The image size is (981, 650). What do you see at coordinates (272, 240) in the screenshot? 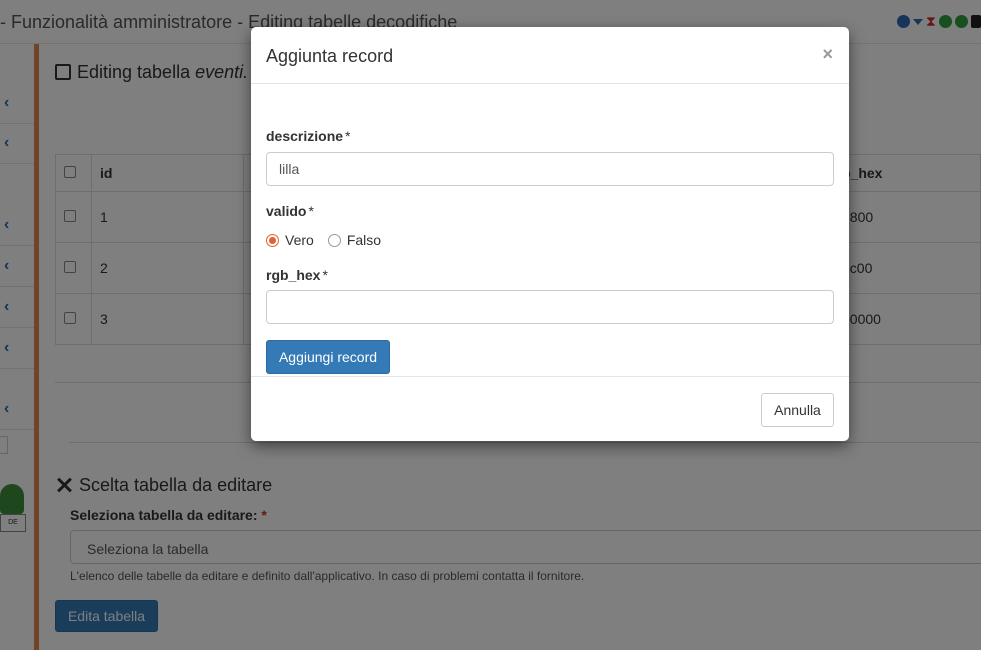
I see `radio-vero` at bounding box center [272, 240].